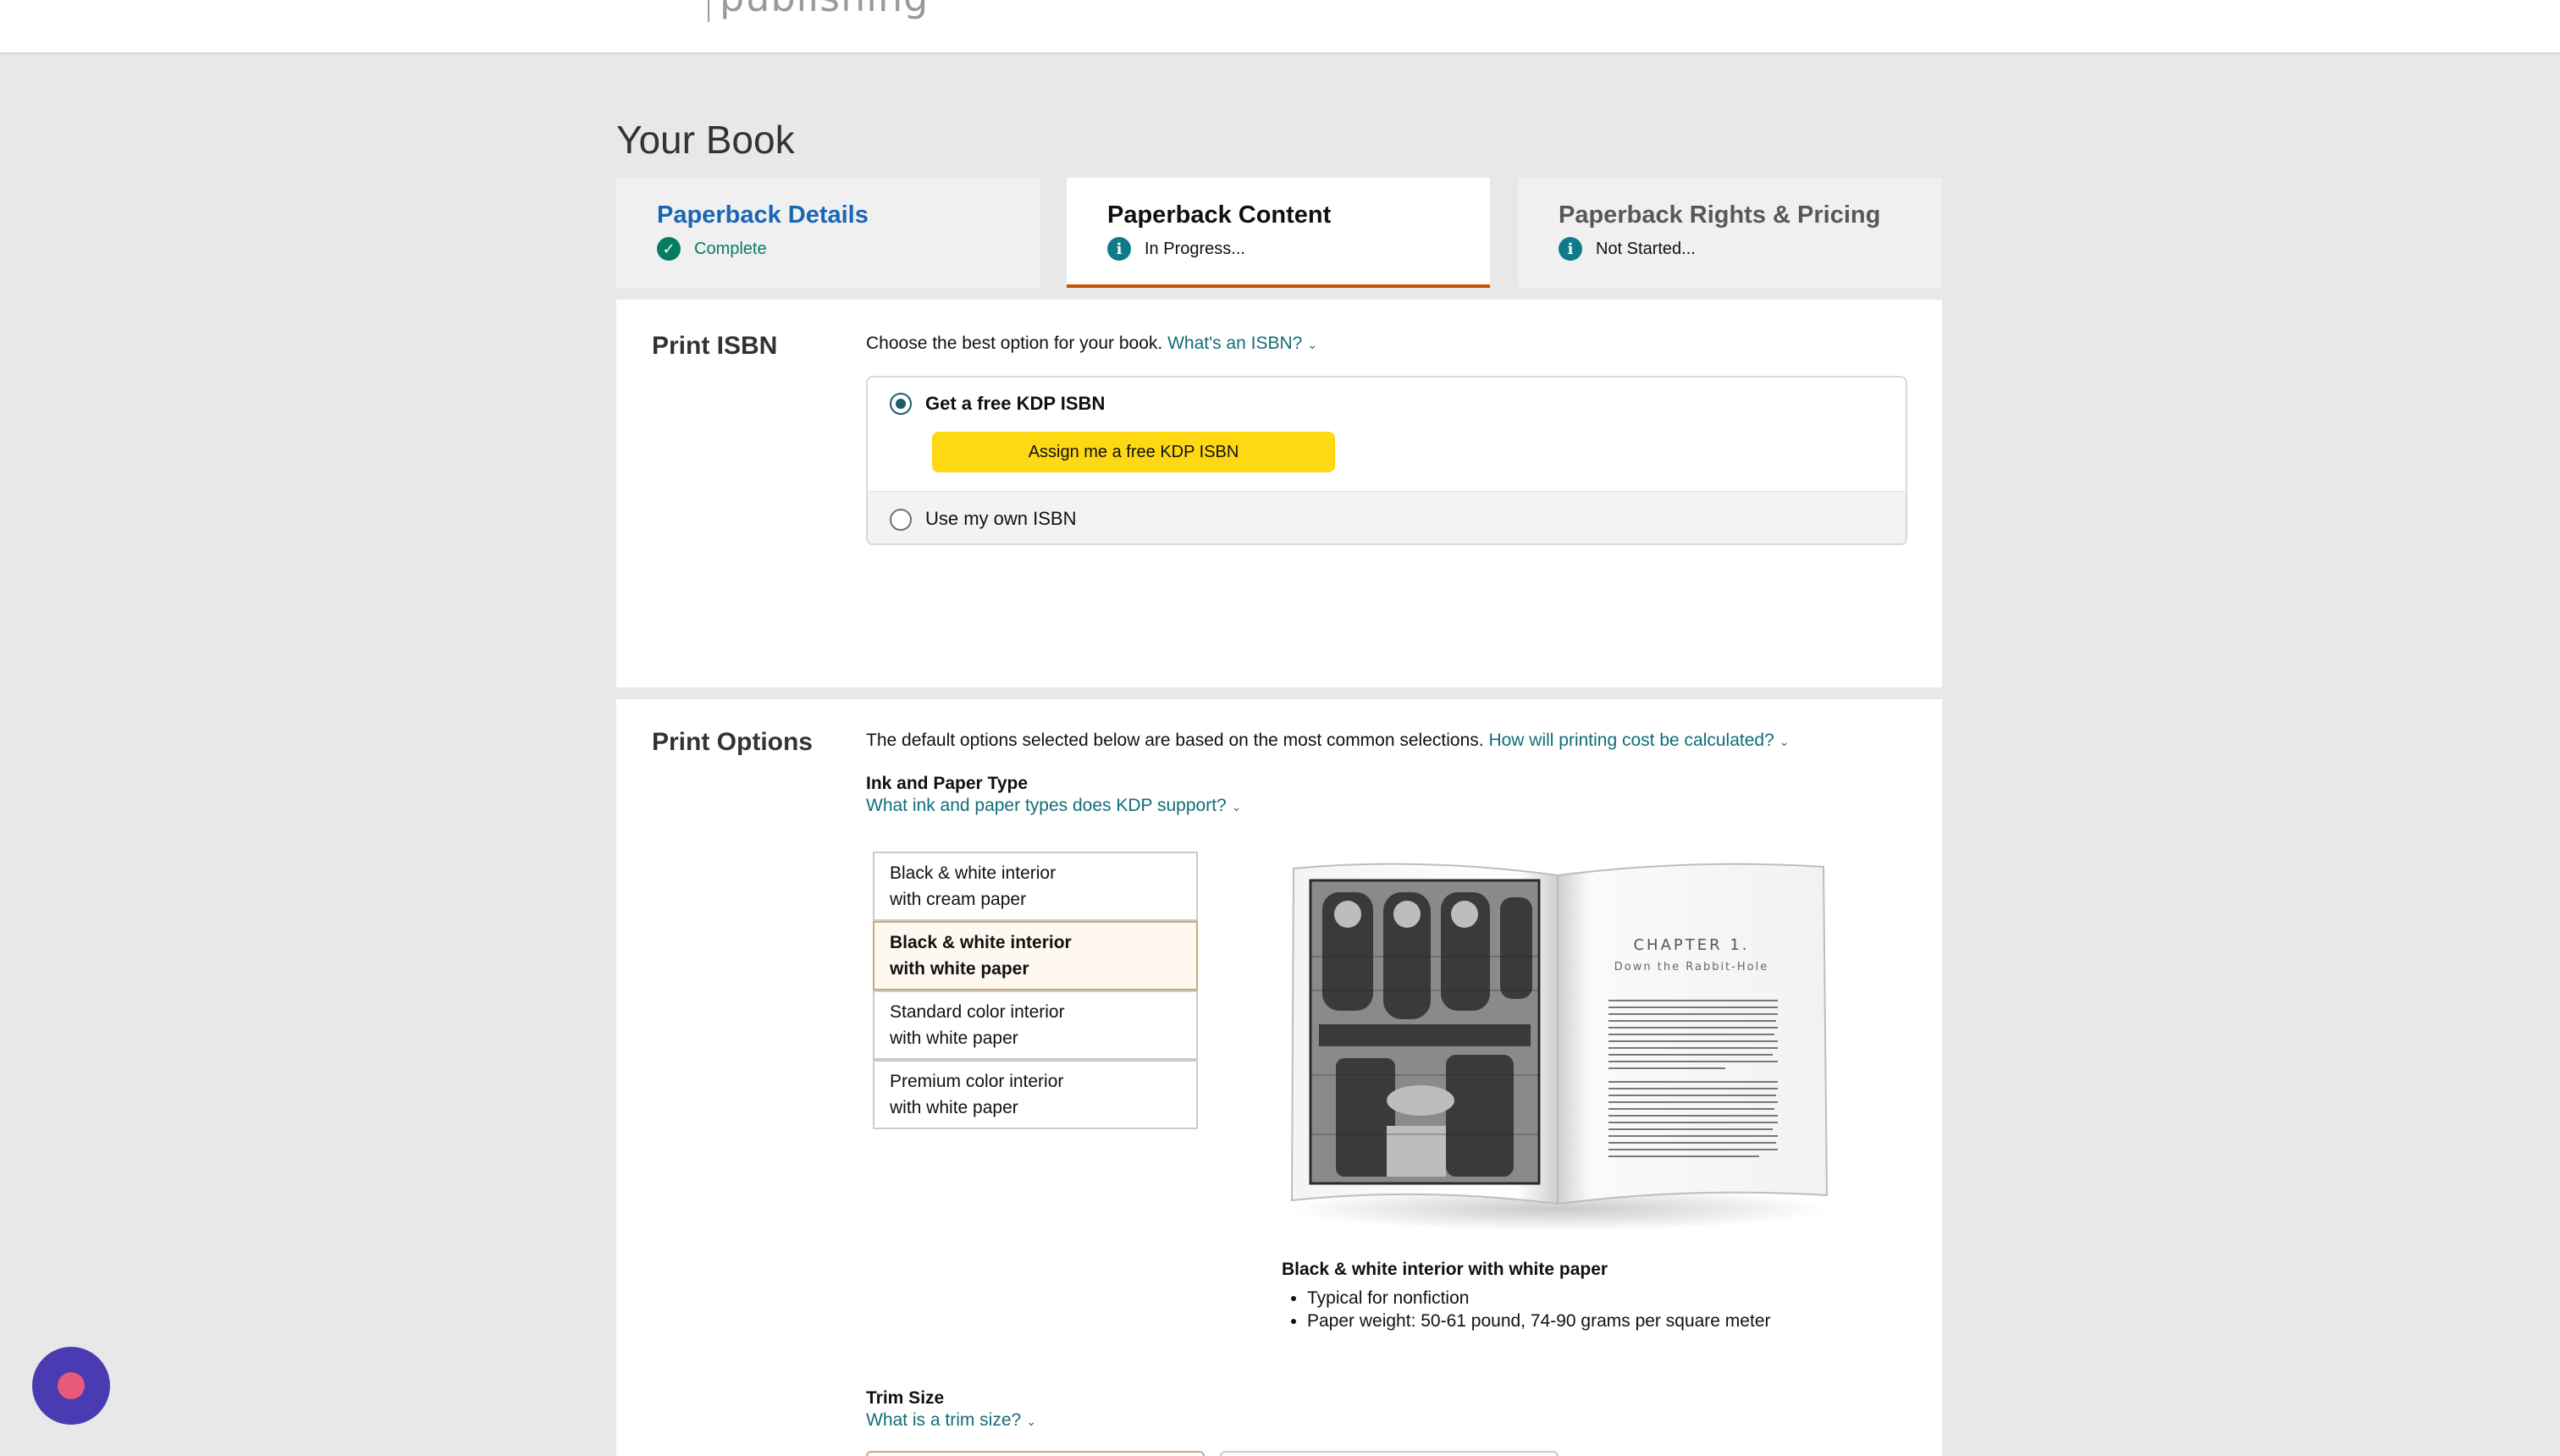  Describe the element at coordinates (1035, 1025) in the screenshot. I see `ink-option-standard-color: Standard color interior with white paper` at that location.